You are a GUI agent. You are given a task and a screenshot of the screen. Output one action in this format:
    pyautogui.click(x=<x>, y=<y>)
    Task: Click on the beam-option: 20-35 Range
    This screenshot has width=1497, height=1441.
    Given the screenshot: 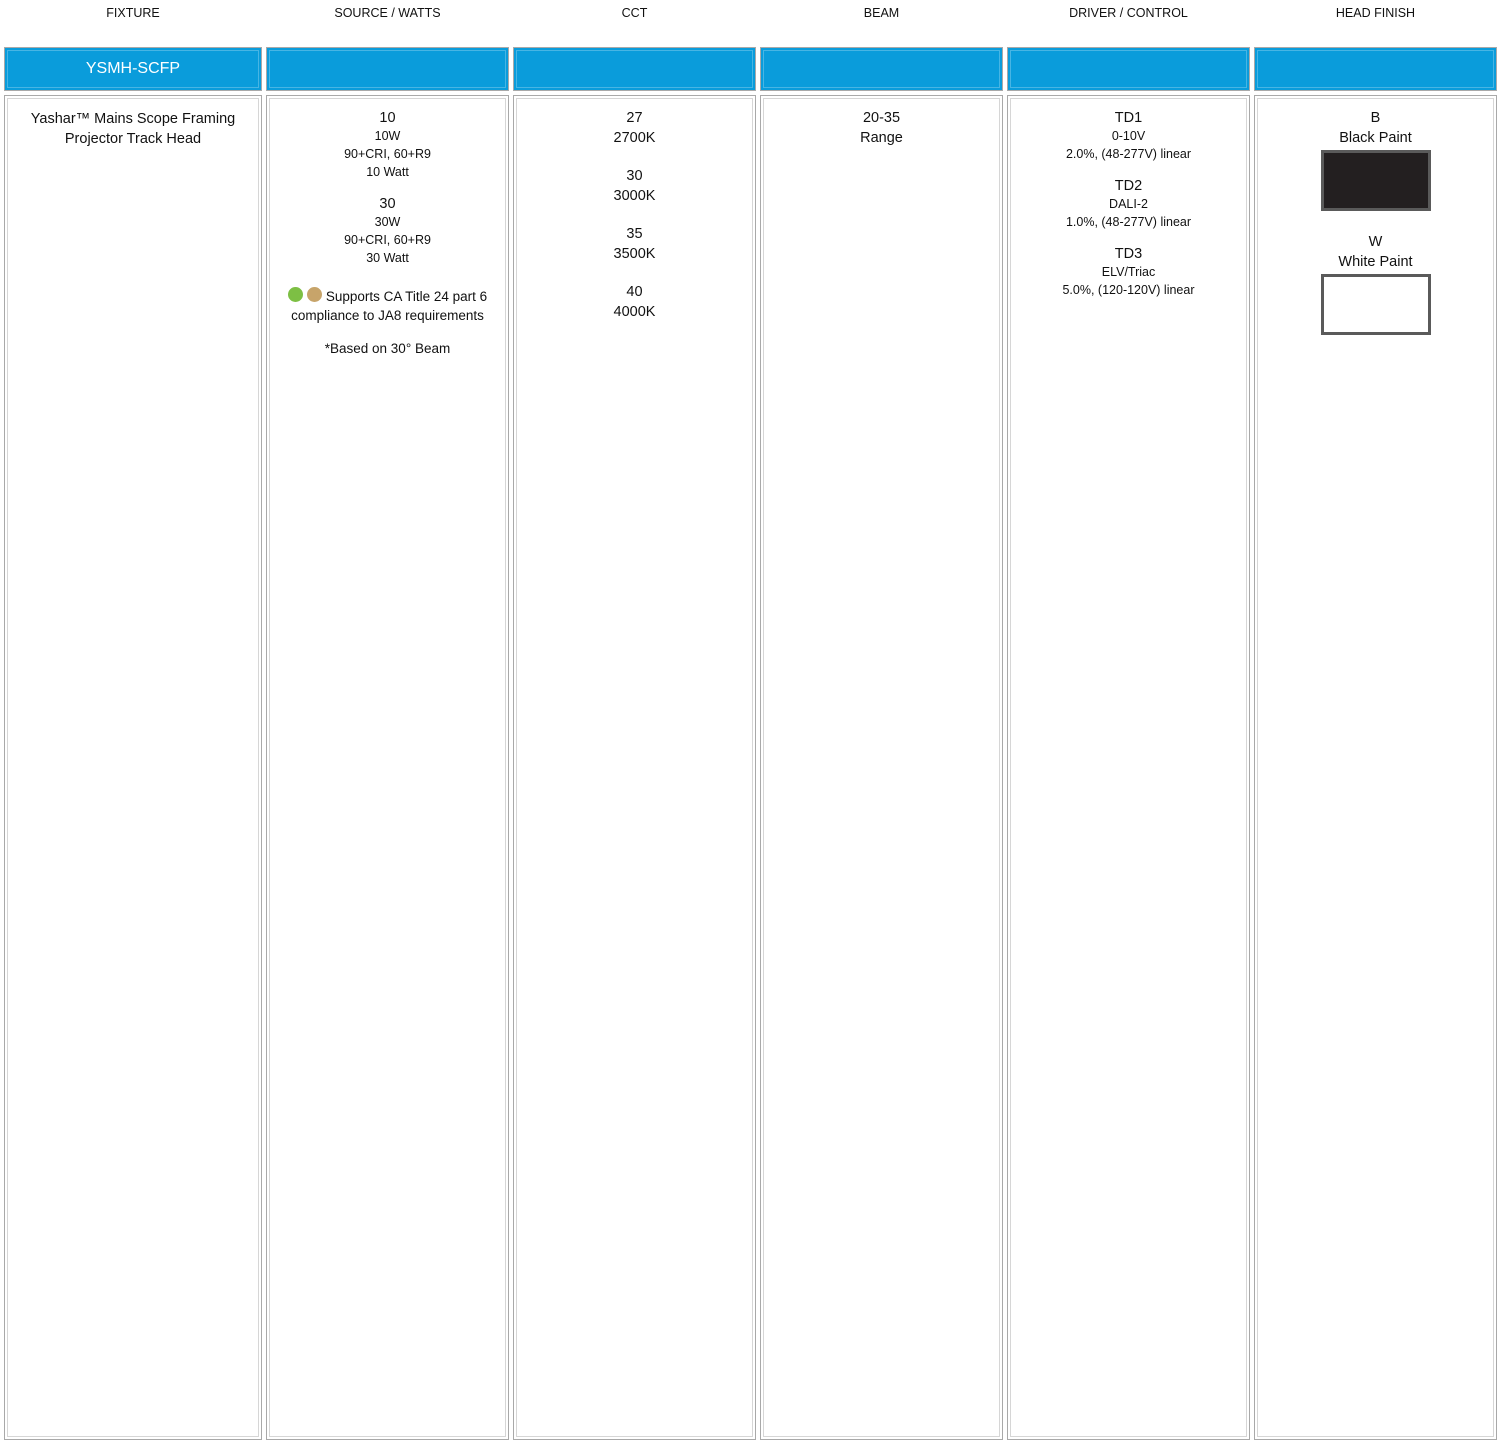 What is the action you would take?
    pyautogui.click(x=881, y=129)
    